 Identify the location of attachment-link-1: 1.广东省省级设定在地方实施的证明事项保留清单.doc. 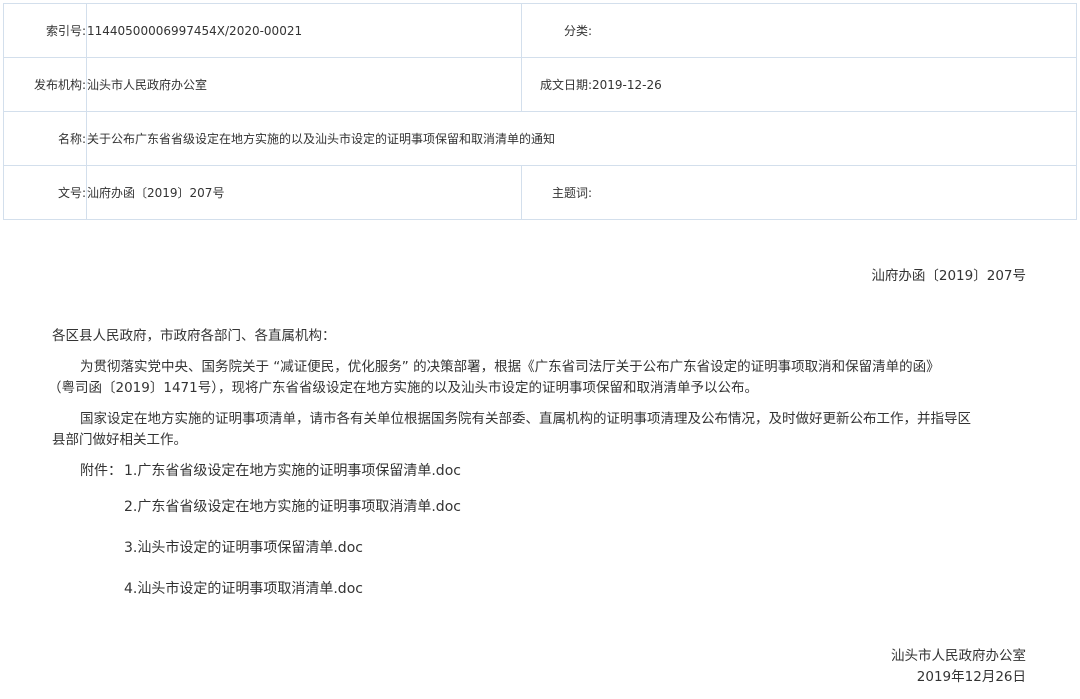
(292, 471).